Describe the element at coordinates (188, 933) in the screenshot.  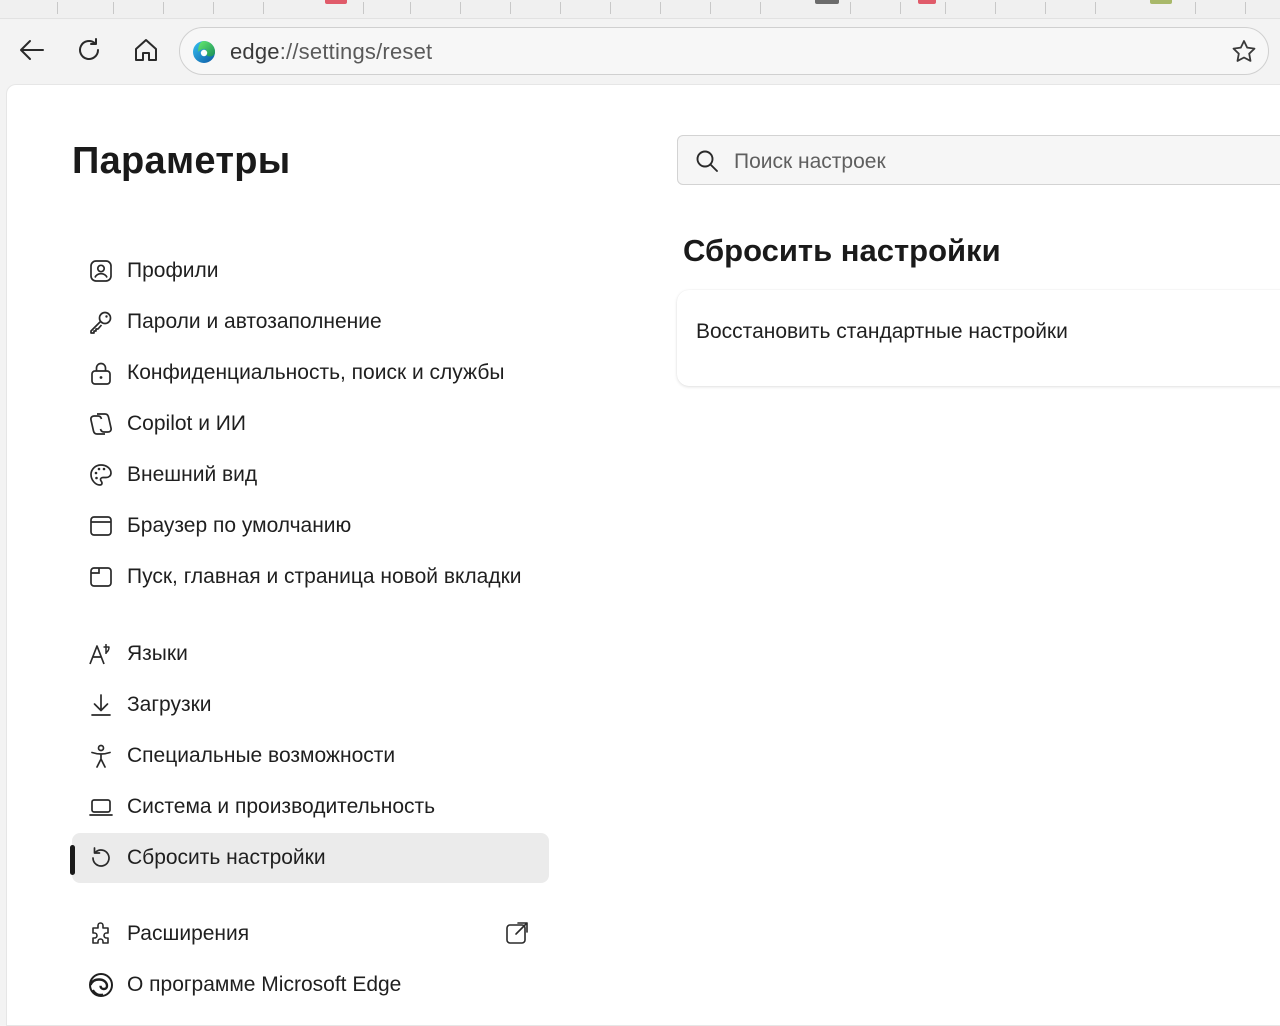
I see `sidebar-item-label: Расширения` at that location.